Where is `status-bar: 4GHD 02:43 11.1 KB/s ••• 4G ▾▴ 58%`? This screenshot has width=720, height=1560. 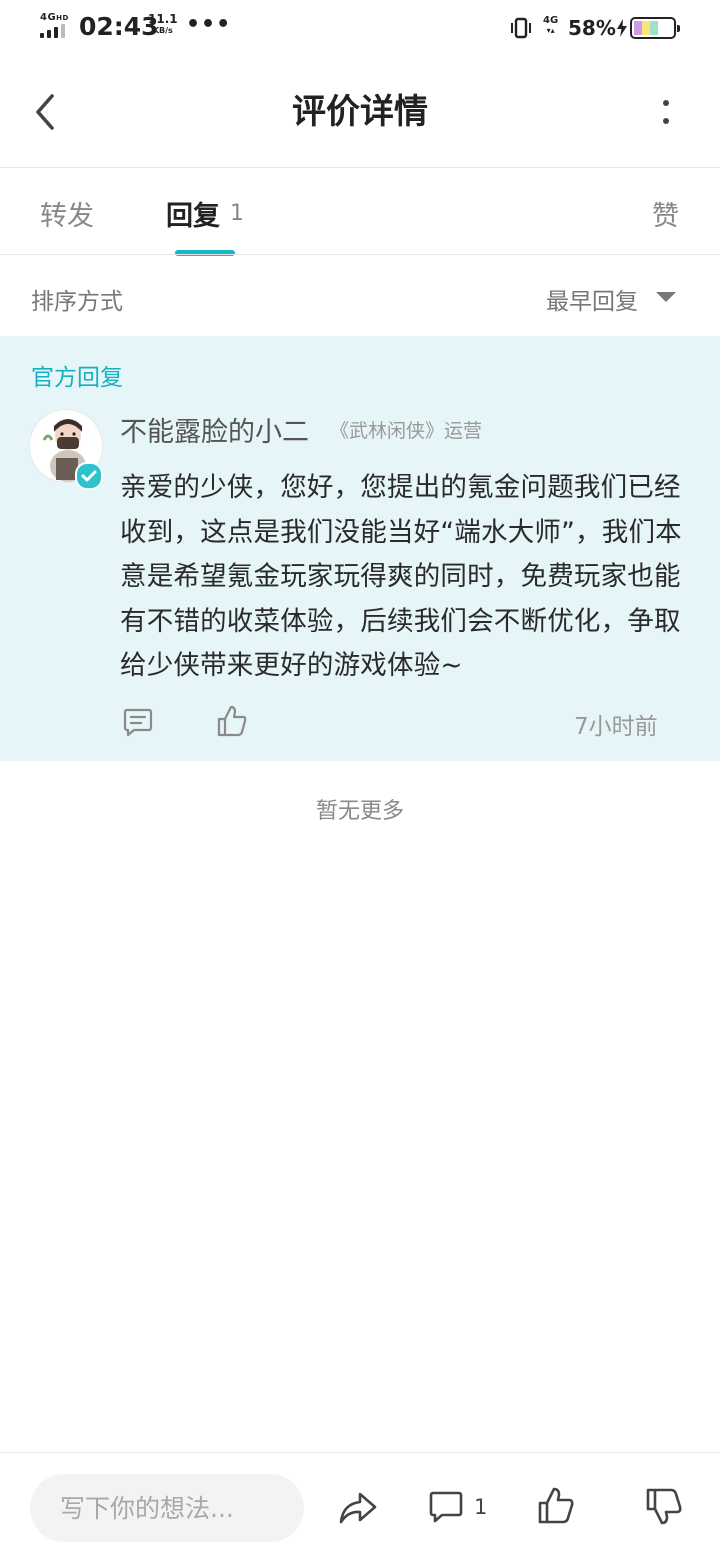 status-bar: 4GHD 02:43 11.1 KB/s ••• 4G ▾▴ 58% is located at coordinates (360, 28).